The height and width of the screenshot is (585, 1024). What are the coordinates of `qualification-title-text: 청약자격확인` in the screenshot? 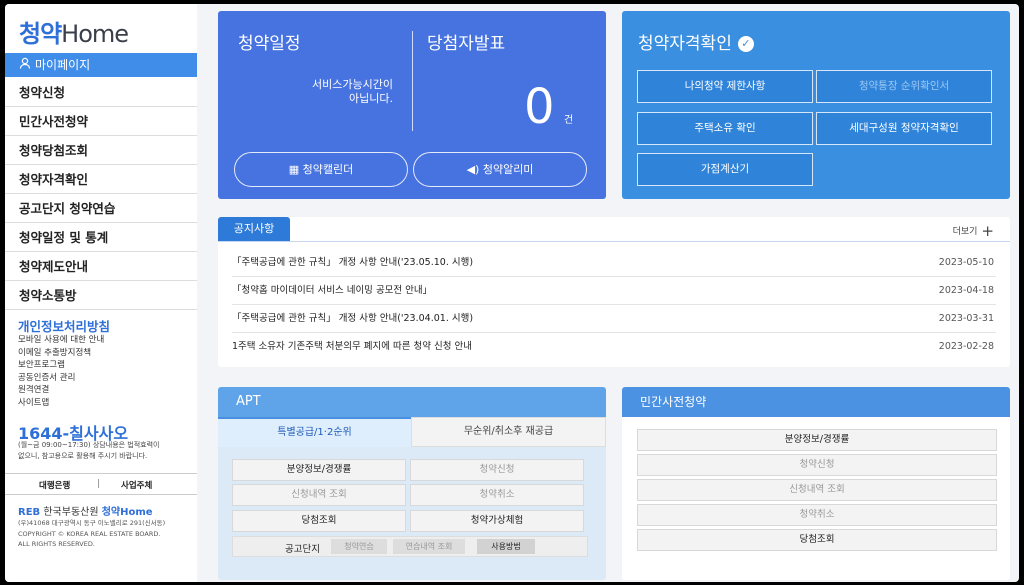 It's located at (685, 44).